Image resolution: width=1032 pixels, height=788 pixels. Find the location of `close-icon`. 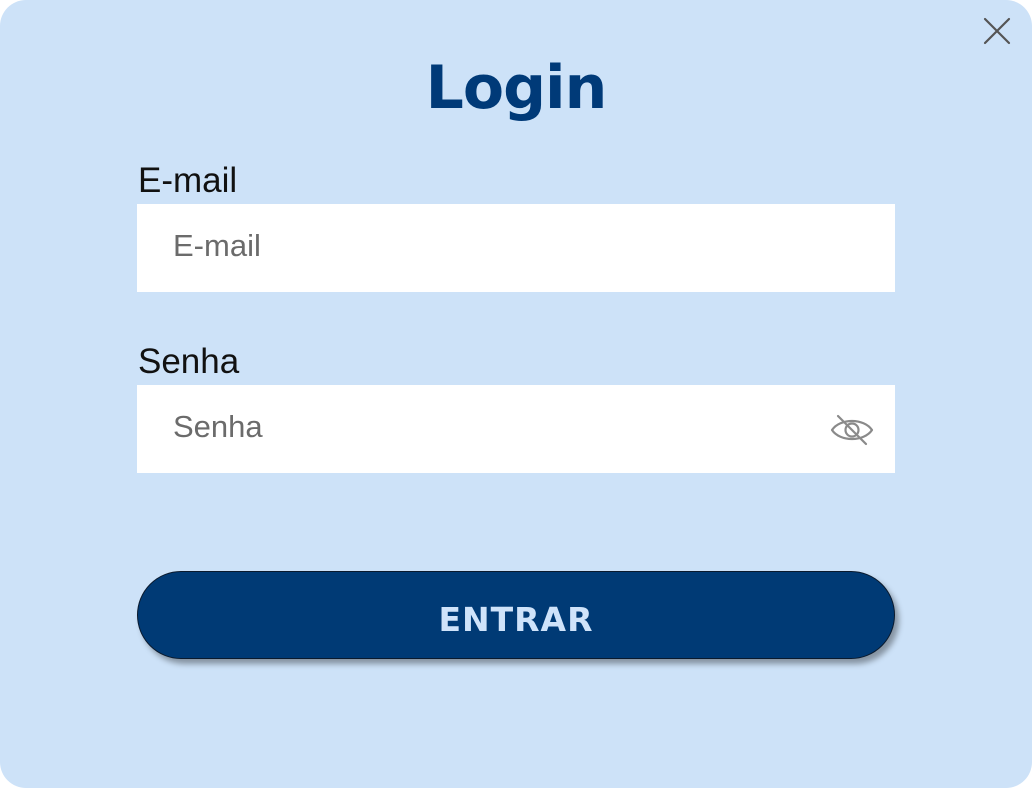

close-icon is located at coordinates (997, 31).